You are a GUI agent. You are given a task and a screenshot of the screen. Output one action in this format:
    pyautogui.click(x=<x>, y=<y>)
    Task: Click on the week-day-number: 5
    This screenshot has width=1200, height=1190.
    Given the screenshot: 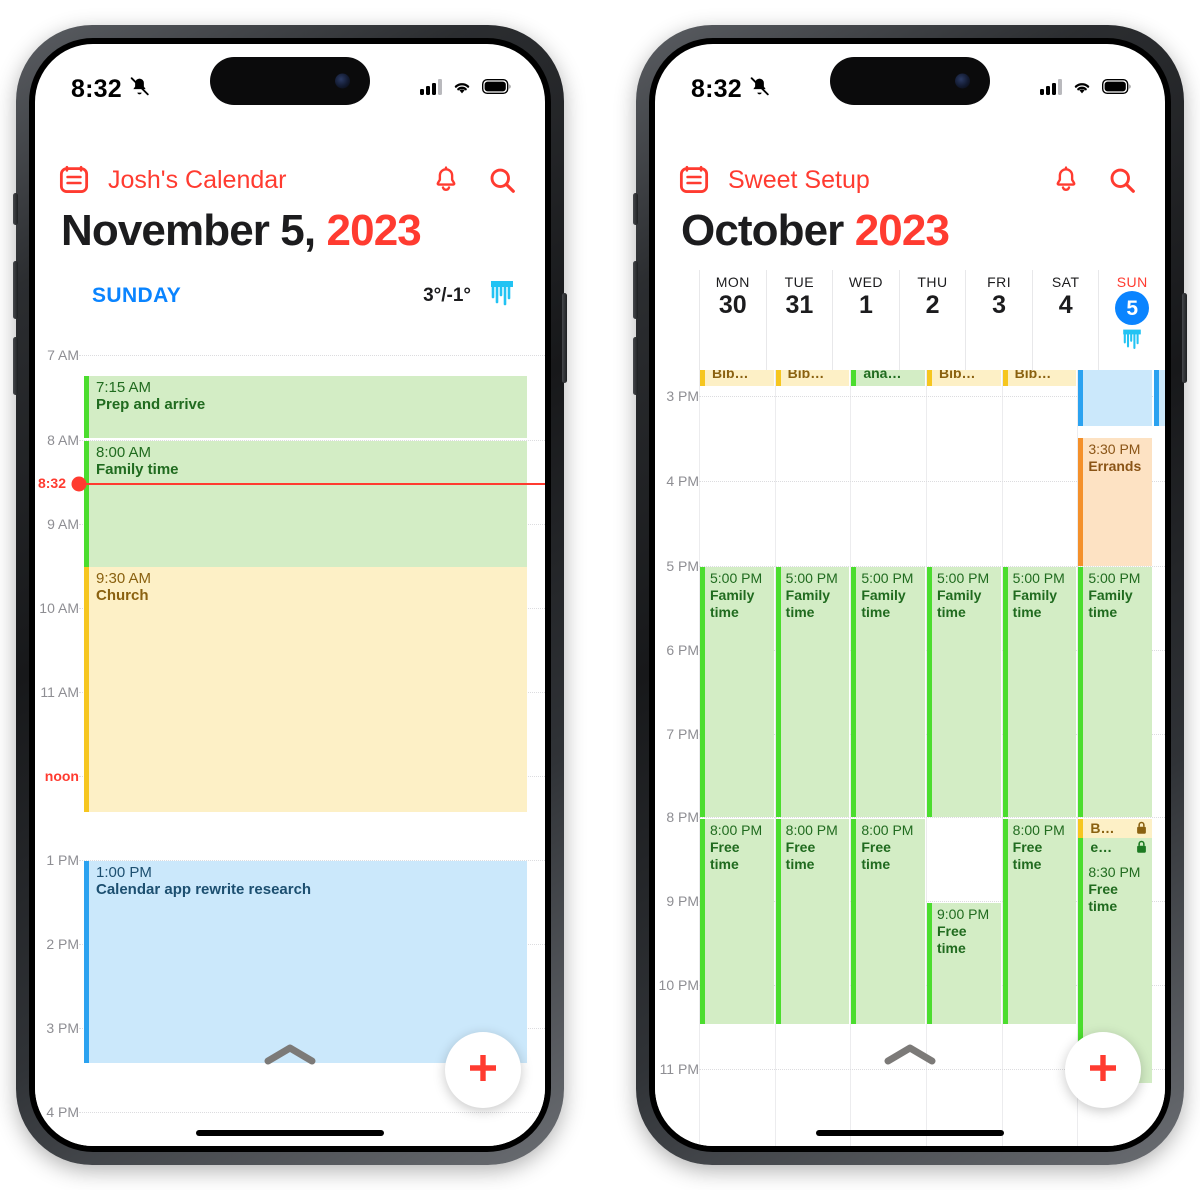 What is the action you would take?
    pyautogui.click(x=1132, y=308)
    